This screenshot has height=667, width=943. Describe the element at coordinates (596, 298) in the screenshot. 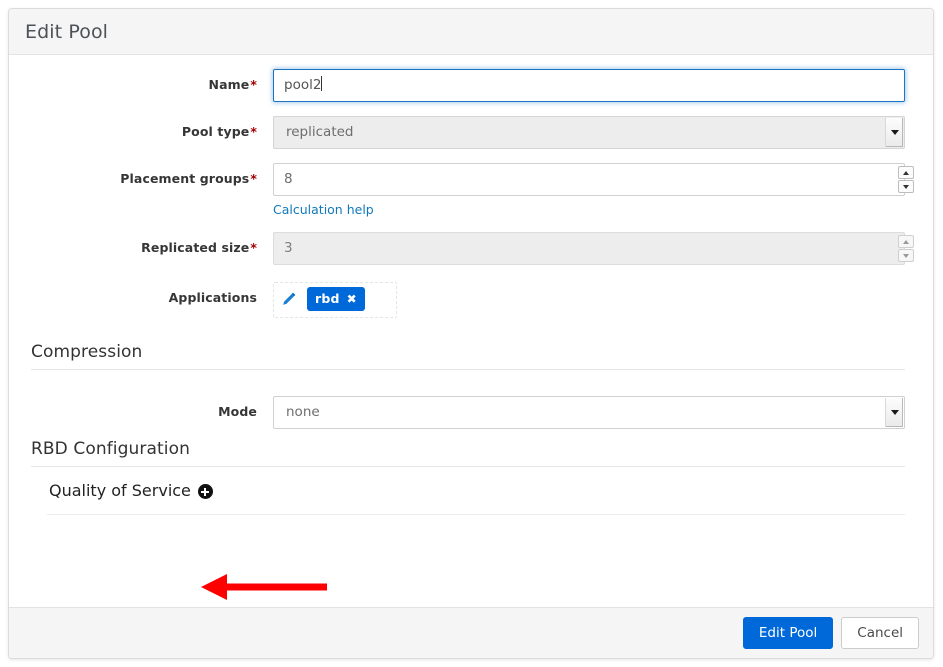

I see `control-wrap-applications: rbd ✖` at that location.